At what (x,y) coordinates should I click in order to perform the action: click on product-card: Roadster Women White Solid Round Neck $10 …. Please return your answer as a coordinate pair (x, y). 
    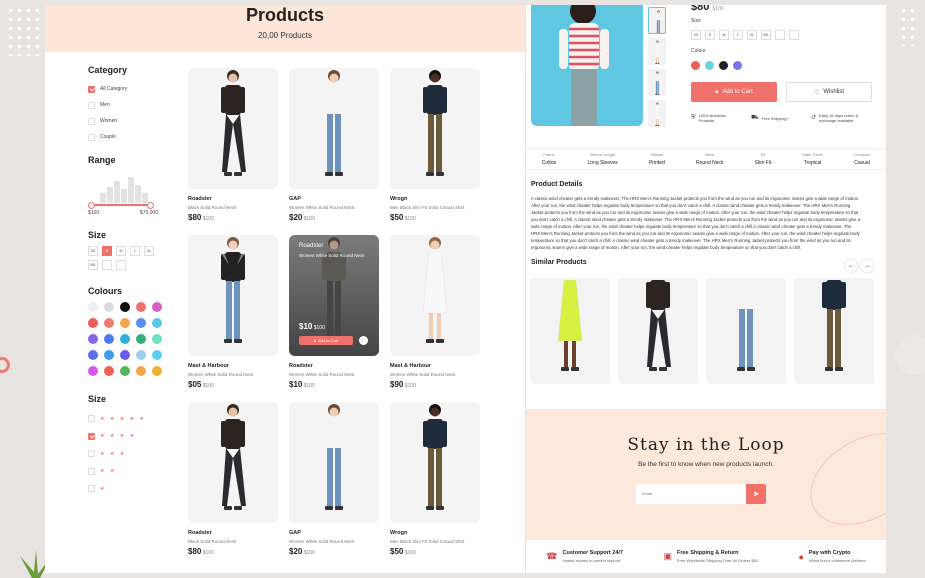
    Looking at the image, I should click on (335, 312).